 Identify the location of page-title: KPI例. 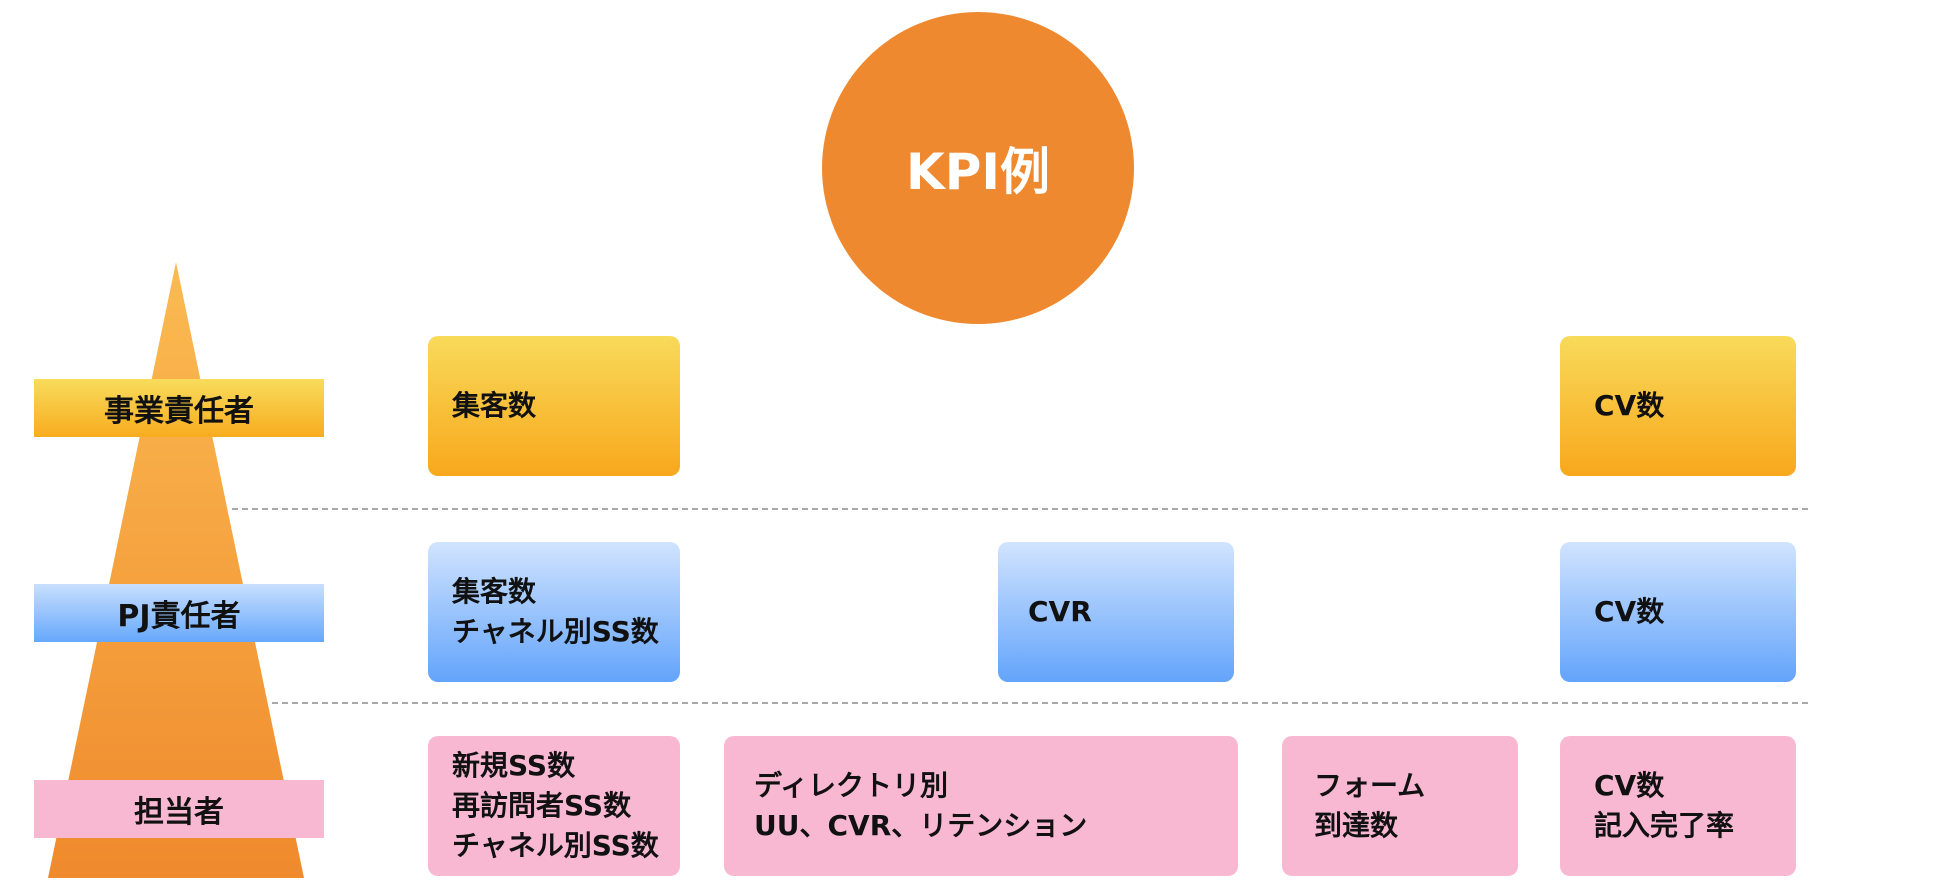
(978, 172).